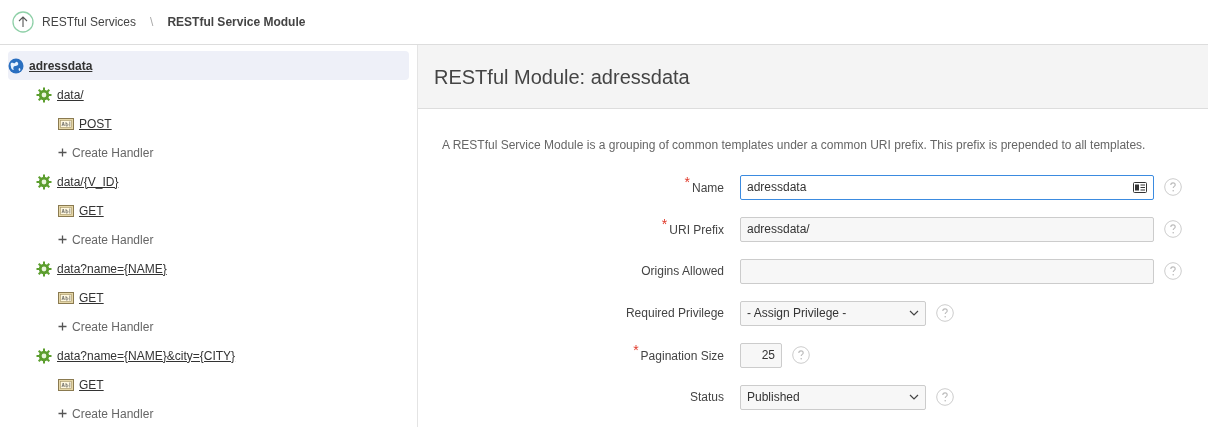 The width and height of the screenshot is (1208, 427). I want to click on number-field: 25, so click(761, 355).